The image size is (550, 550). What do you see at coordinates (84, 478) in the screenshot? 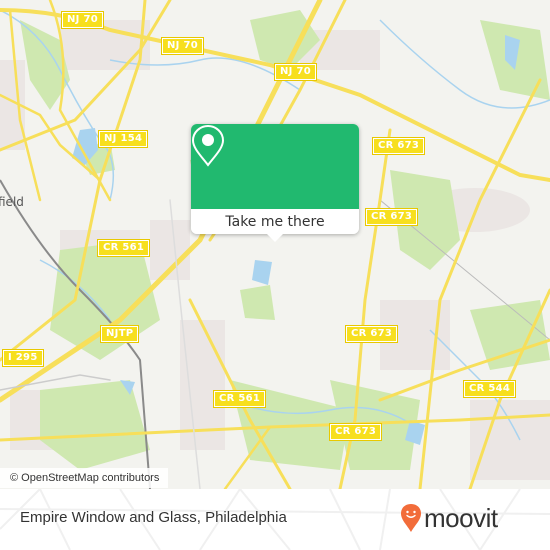
I see `map-attribution: © OpenStreetMap contributors` at bounding box center [84, 478].